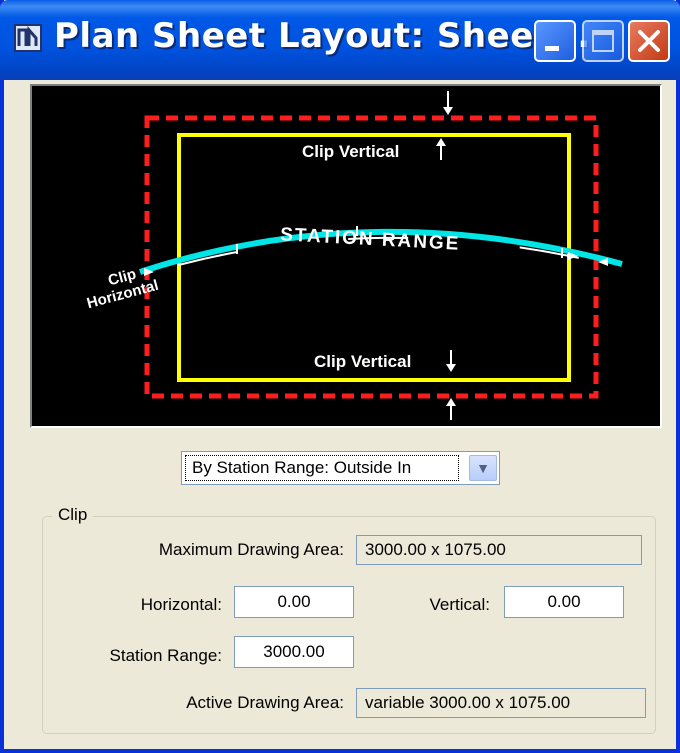  Describe the element at coordinates (322, 468) in the screenshot. I see `clip-mode-selected-value: By Station Range: Outside In` at that location.